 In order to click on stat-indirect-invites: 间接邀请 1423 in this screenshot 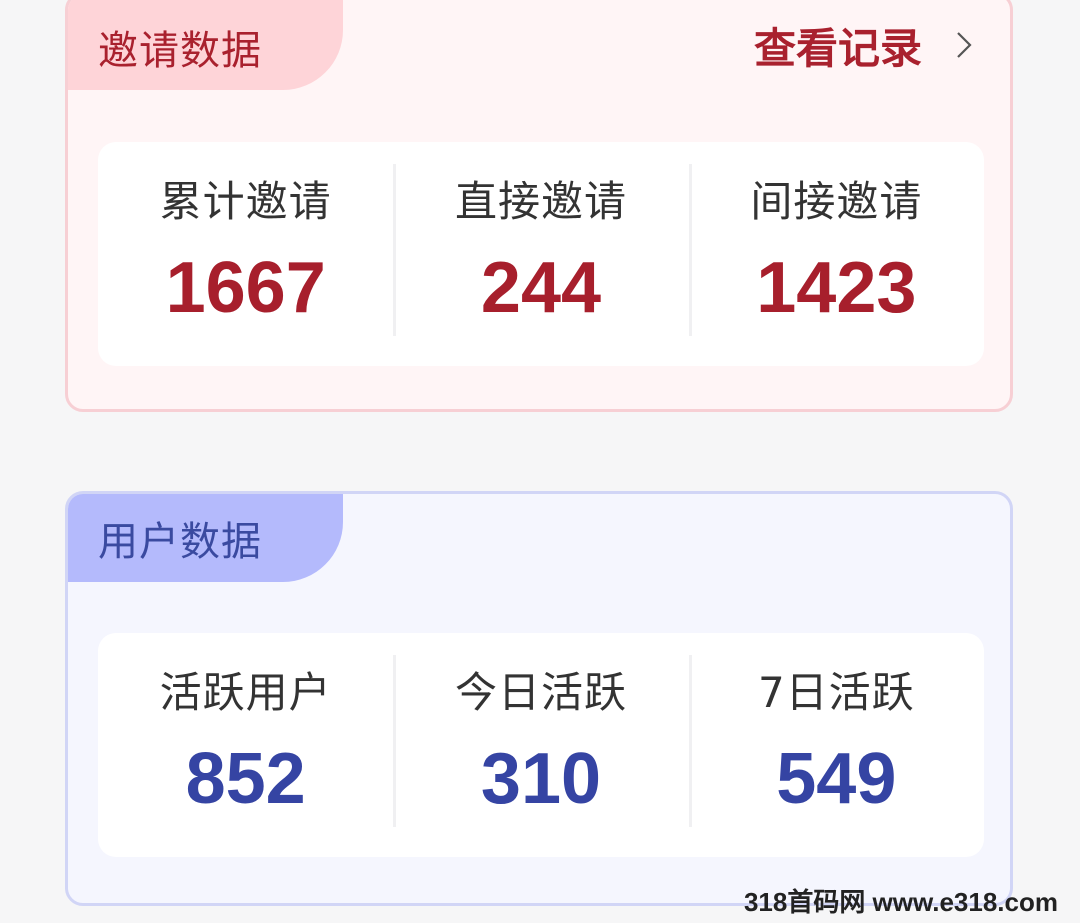, I will do `click(836, 254)`.